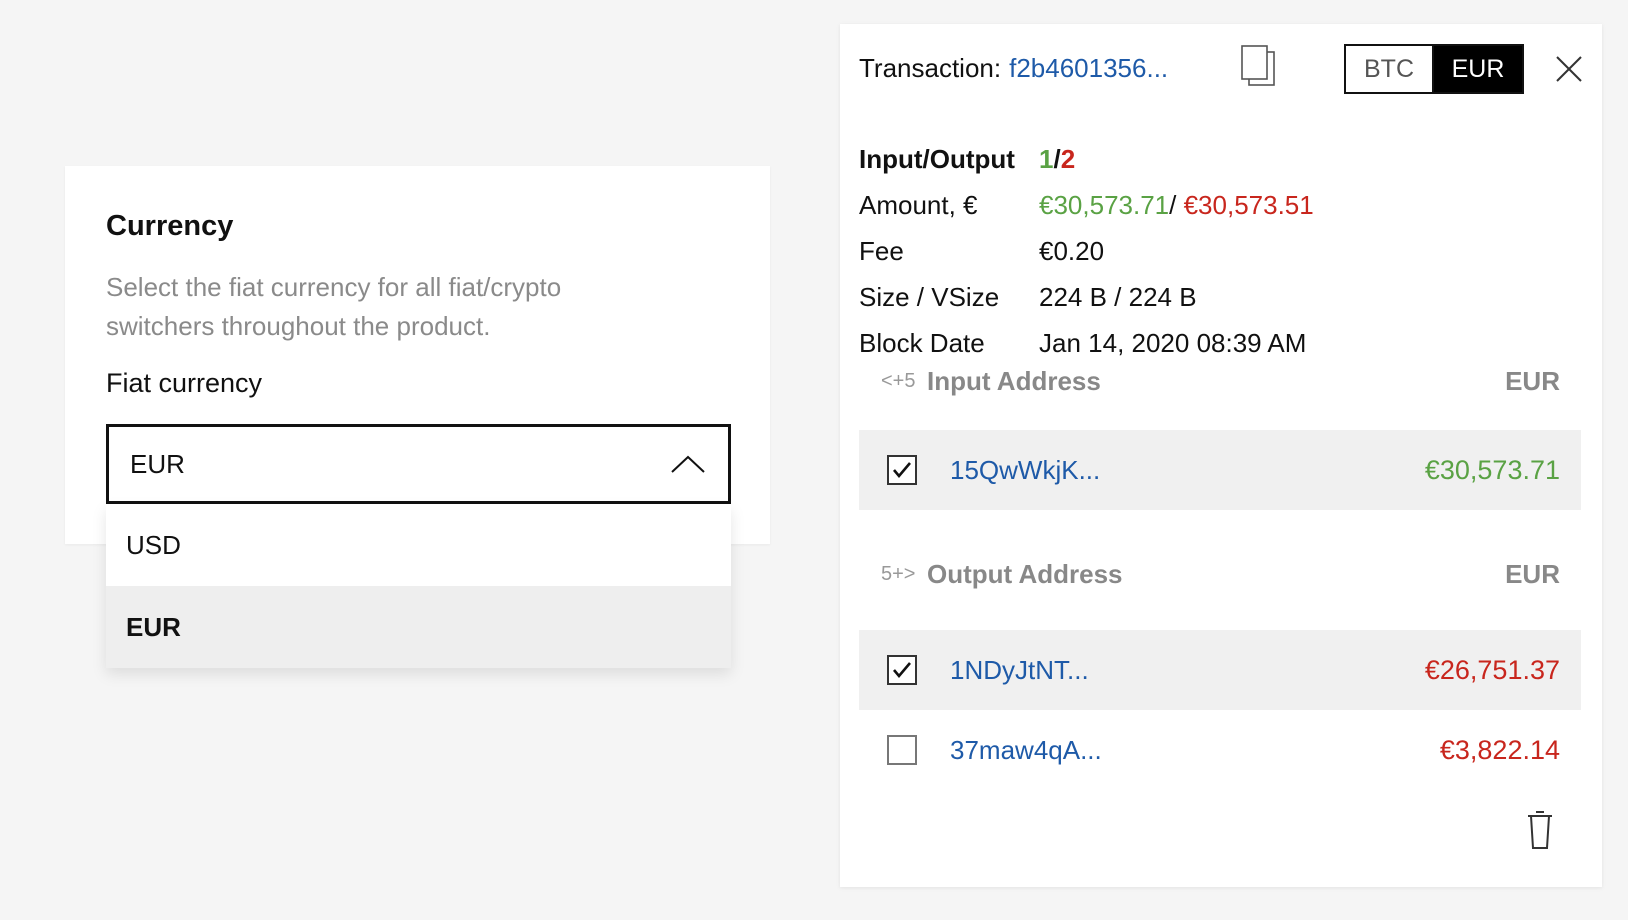 The image size is (1628, 920). I want to click on amount-in: €30,573.71, so click(1104, 204).